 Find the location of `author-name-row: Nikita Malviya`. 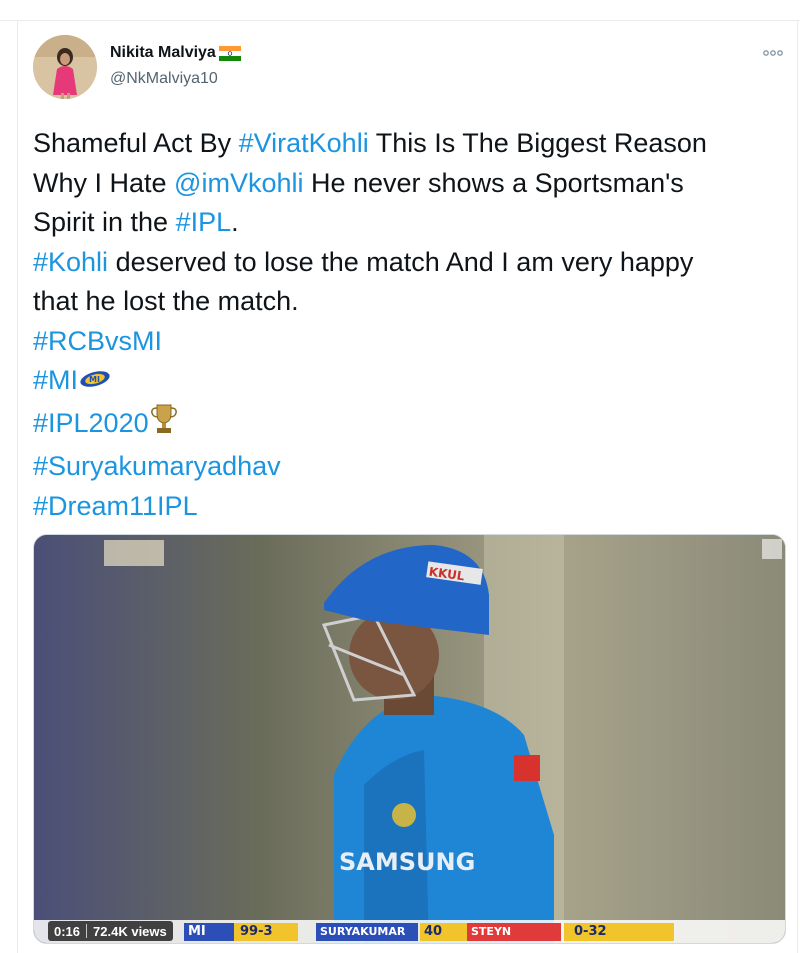

author-name-row: Nikita Malviya is located at coordinates (175, 53).